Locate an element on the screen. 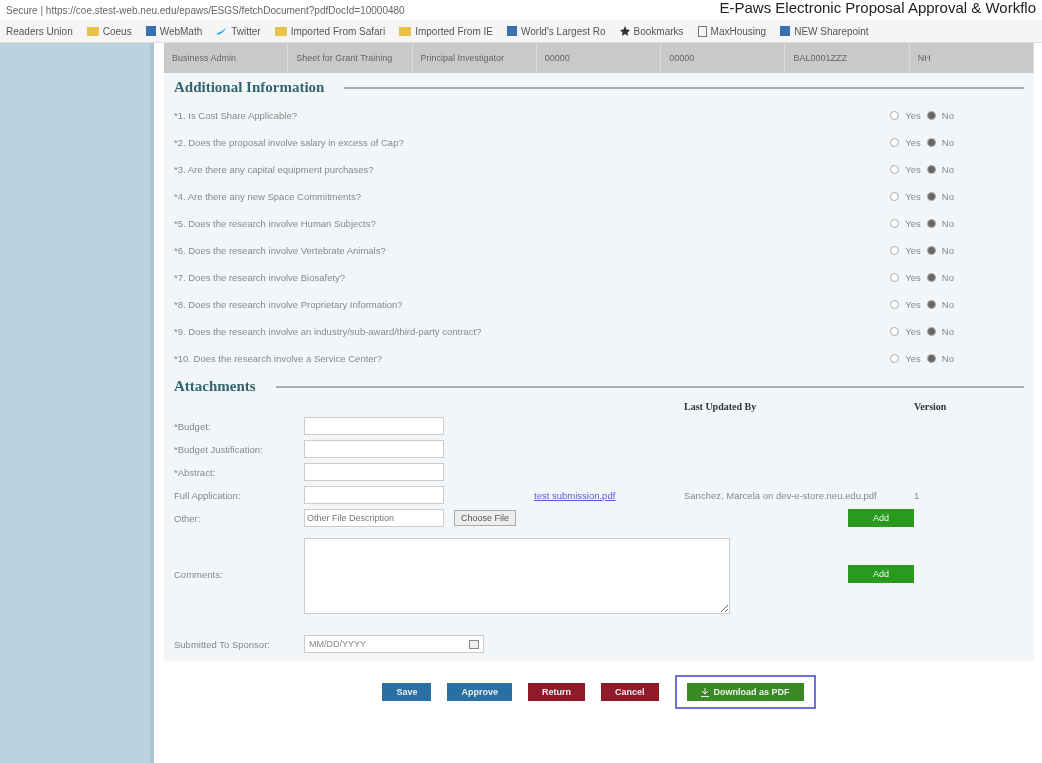 Image resolution: width=1042 pixels, height=763 pixels. question-text: *2. Does the proposal involve salary in excess of Cap? is located at coordinates (289, 142).